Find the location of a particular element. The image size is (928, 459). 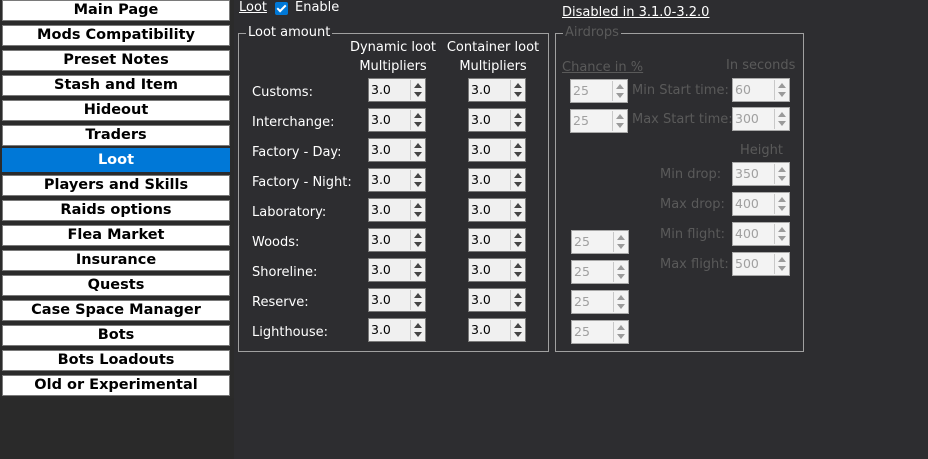

spin-value: 500 is located at coordinates (747, 263).